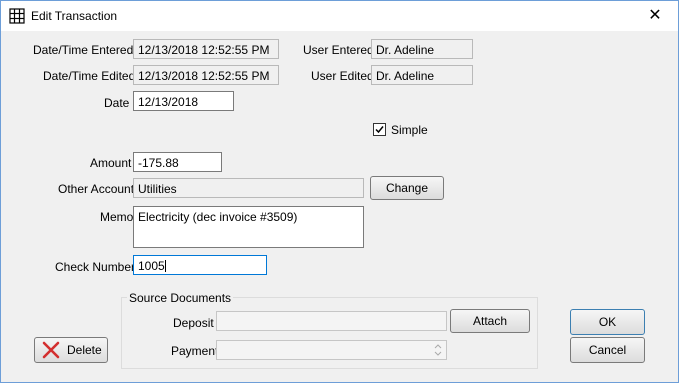  Describe the element at coordinates (51, 350) in the screenshot. I see `red-x-icon` at that location.